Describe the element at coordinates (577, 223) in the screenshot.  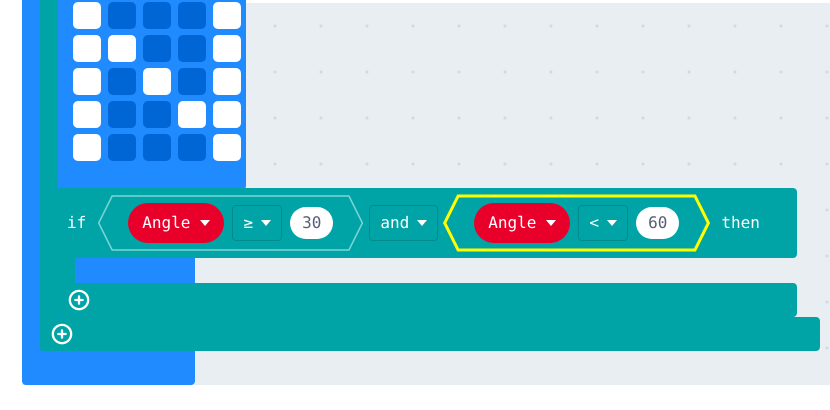
I see `comparison-block: Angle < 60` at that location.